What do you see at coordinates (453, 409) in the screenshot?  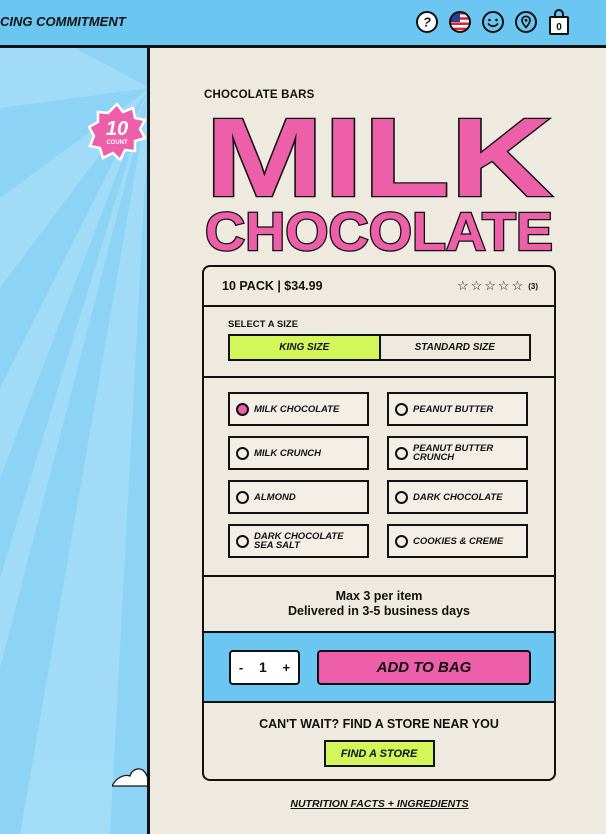 I see `flavor-label: PEANUT BUTTER` at bounding box center [453, 409].